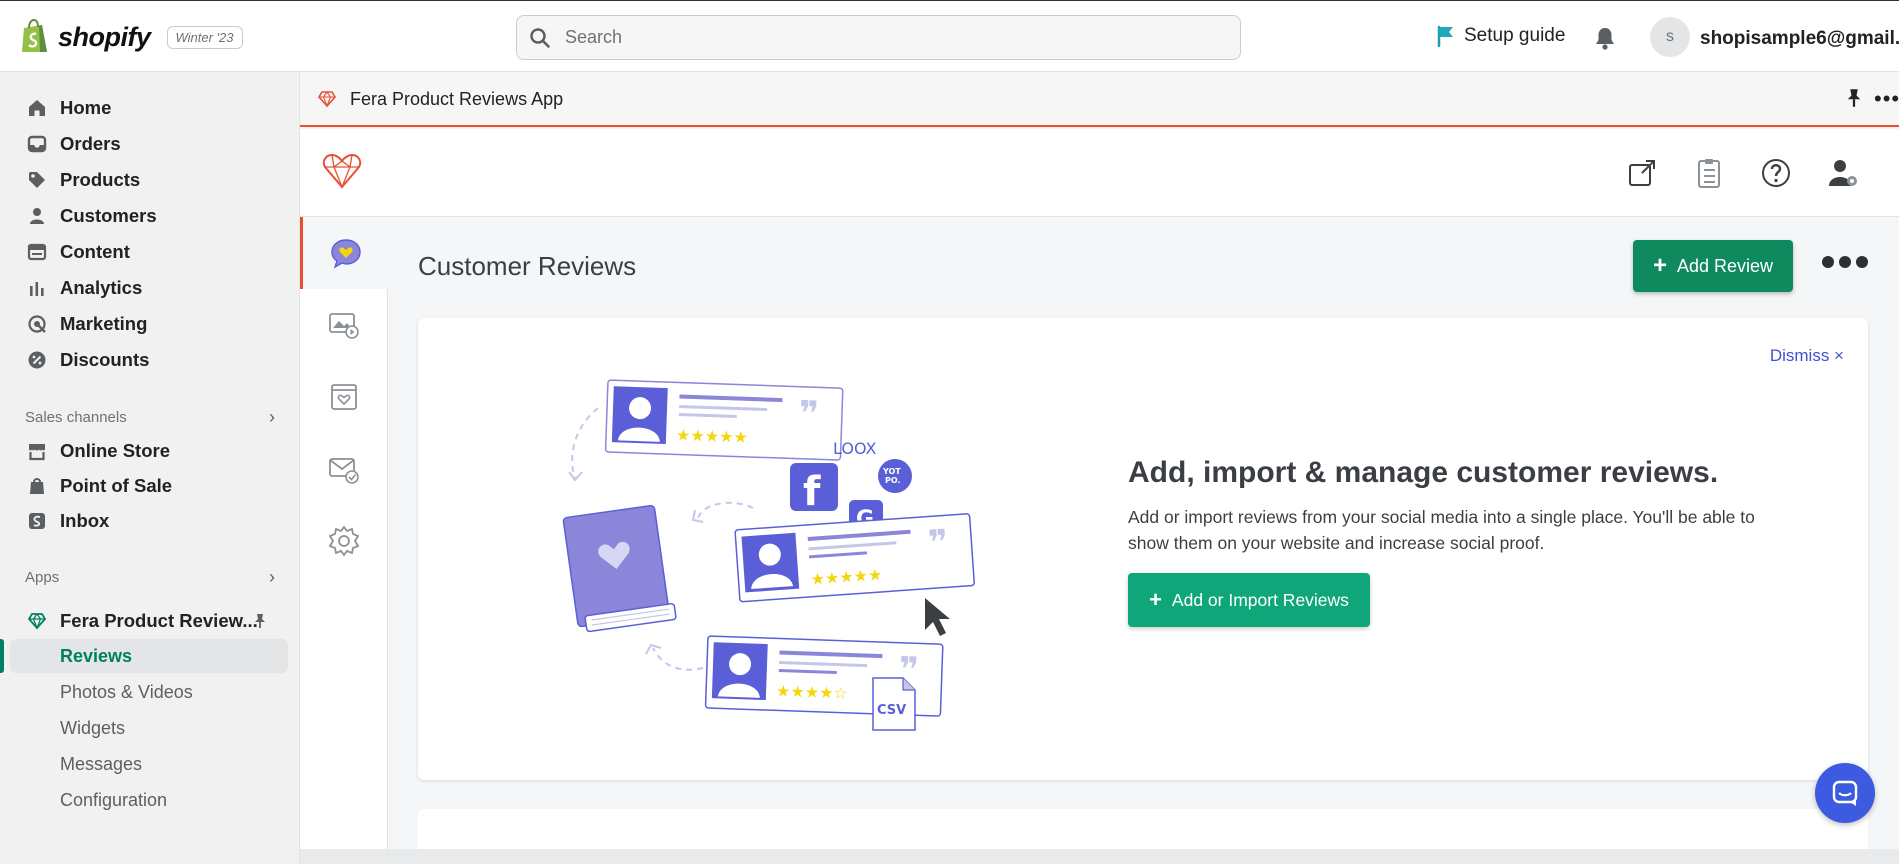 The width and height of the screenshot is (1899, 864). What do you see at coordinates (149, 180) in the screenshot?
I see `sidebar-item-products: Products` at bounding box center [149, 180].